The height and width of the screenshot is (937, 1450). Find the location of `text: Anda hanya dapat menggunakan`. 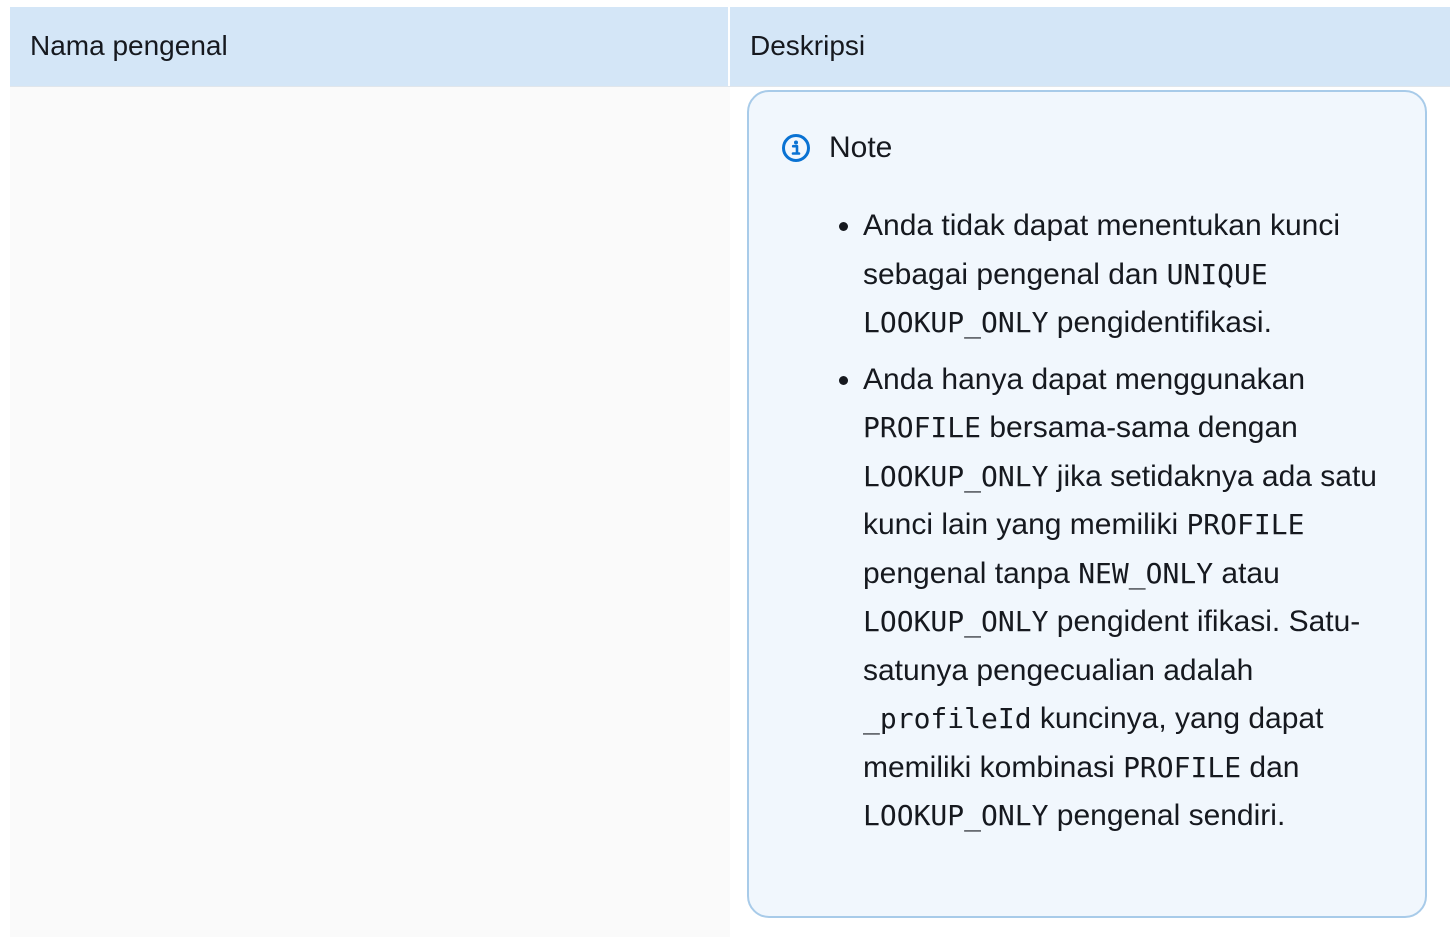

text: Anda hanya dapat menggunakan is located at coordinates (1084, 379).